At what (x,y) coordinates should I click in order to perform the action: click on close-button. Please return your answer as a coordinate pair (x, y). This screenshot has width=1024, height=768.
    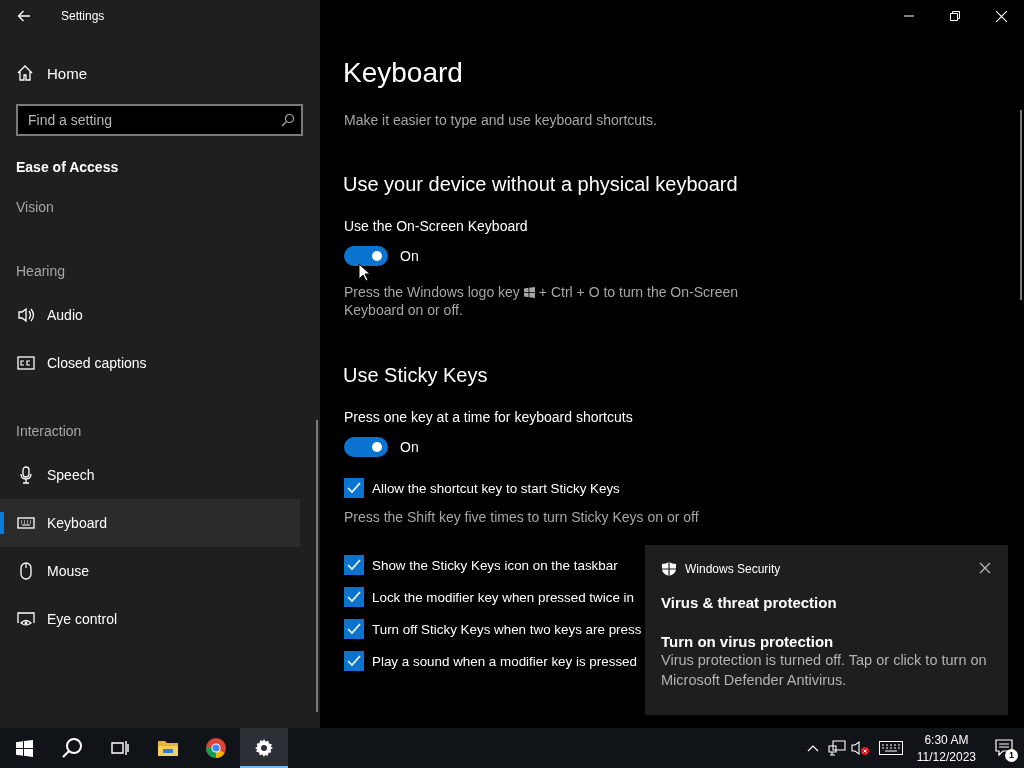
    Looking at the image, I should click on (985, 569).